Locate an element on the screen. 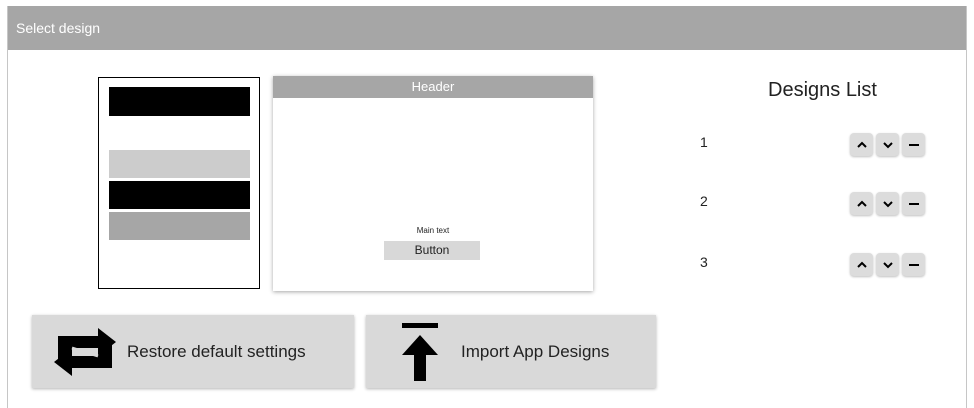 The width and height of the screenshot is (974, 408). window-title: Select design is located at coordinates (487, 28).